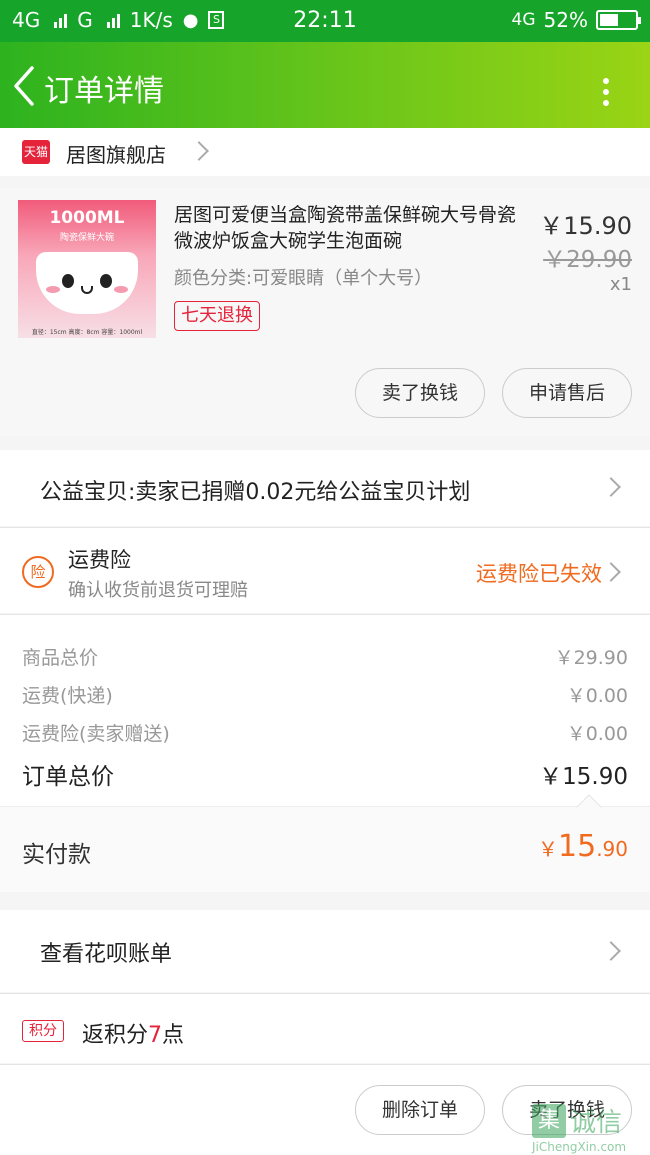 The image size is (650, 1155). What do you see at coordinates (567, 393) in the screenshot?
I see `aftersale-button: 申请售后` at bounding box center [567, 393].